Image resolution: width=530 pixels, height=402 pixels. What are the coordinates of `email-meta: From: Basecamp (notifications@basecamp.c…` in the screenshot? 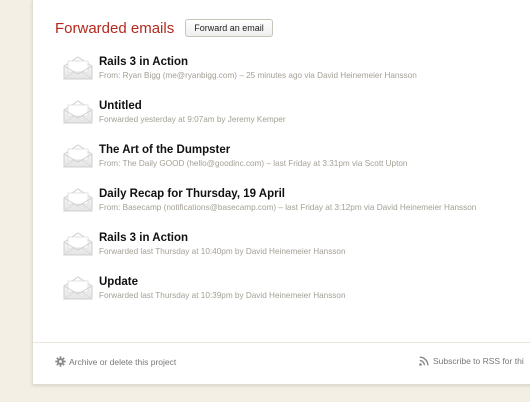 It's located at (288, 207).